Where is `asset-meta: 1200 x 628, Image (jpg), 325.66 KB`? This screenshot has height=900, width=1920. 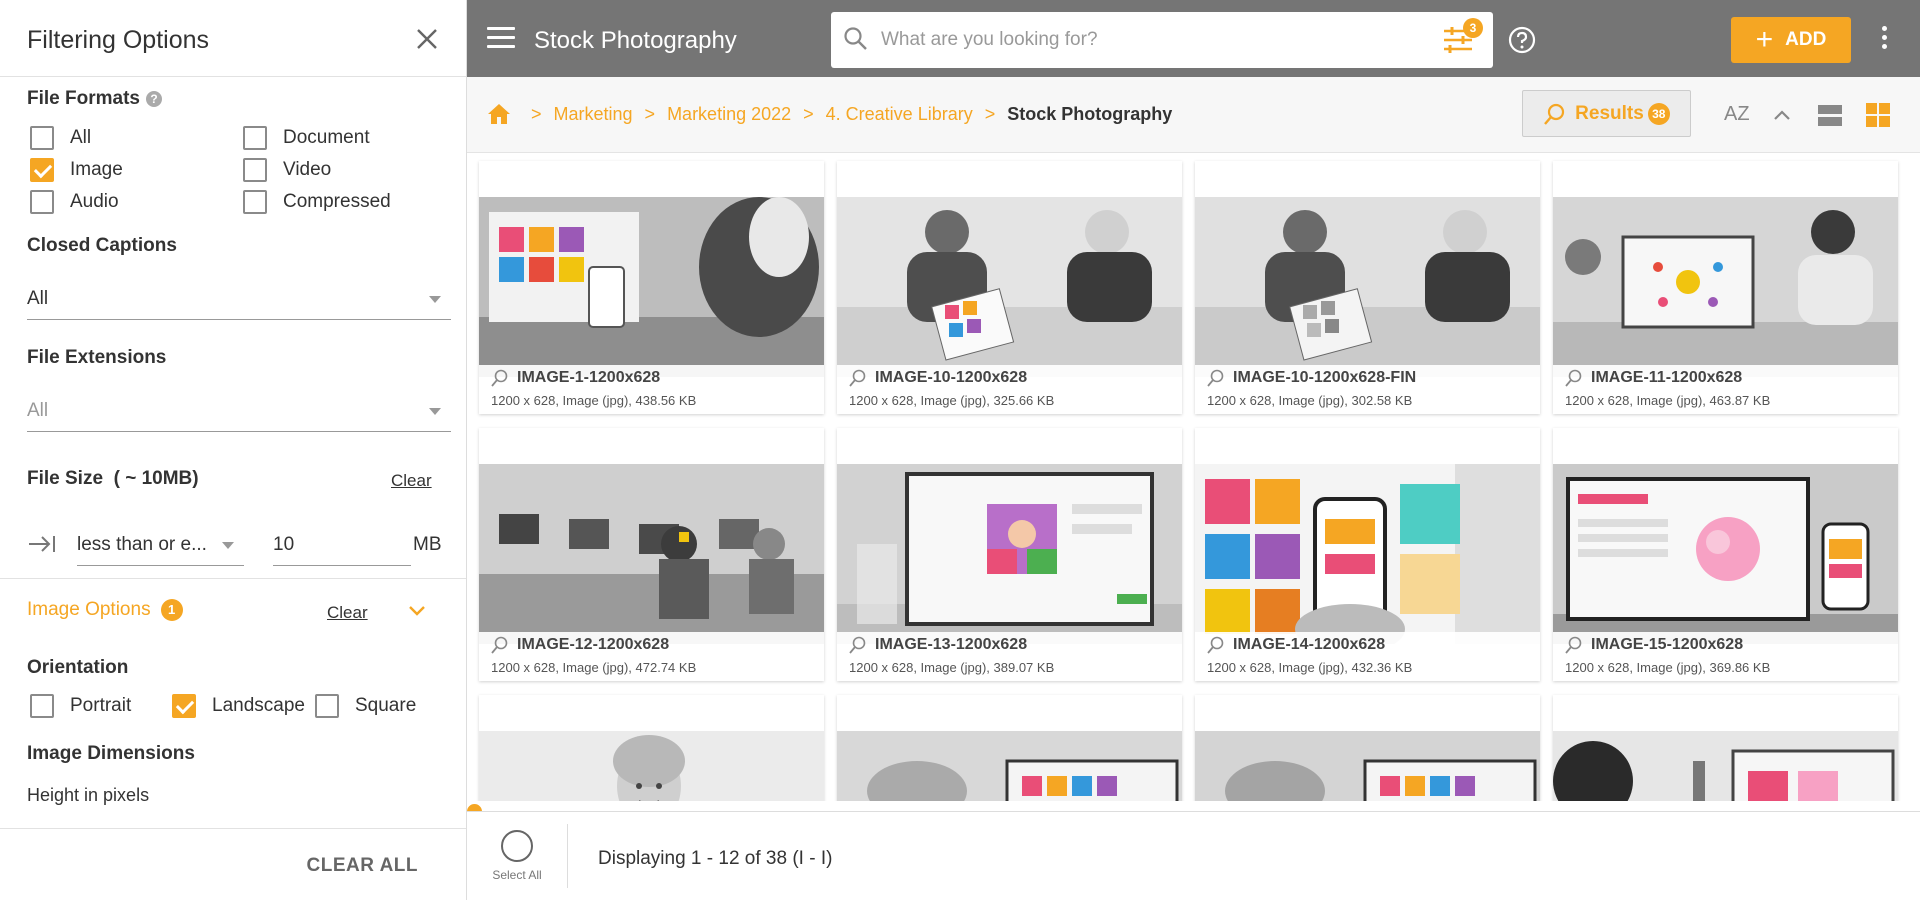 asset-meta: 1200 x 628, Image (jpg), 325.66 KB is located at coordinates (952, 400).